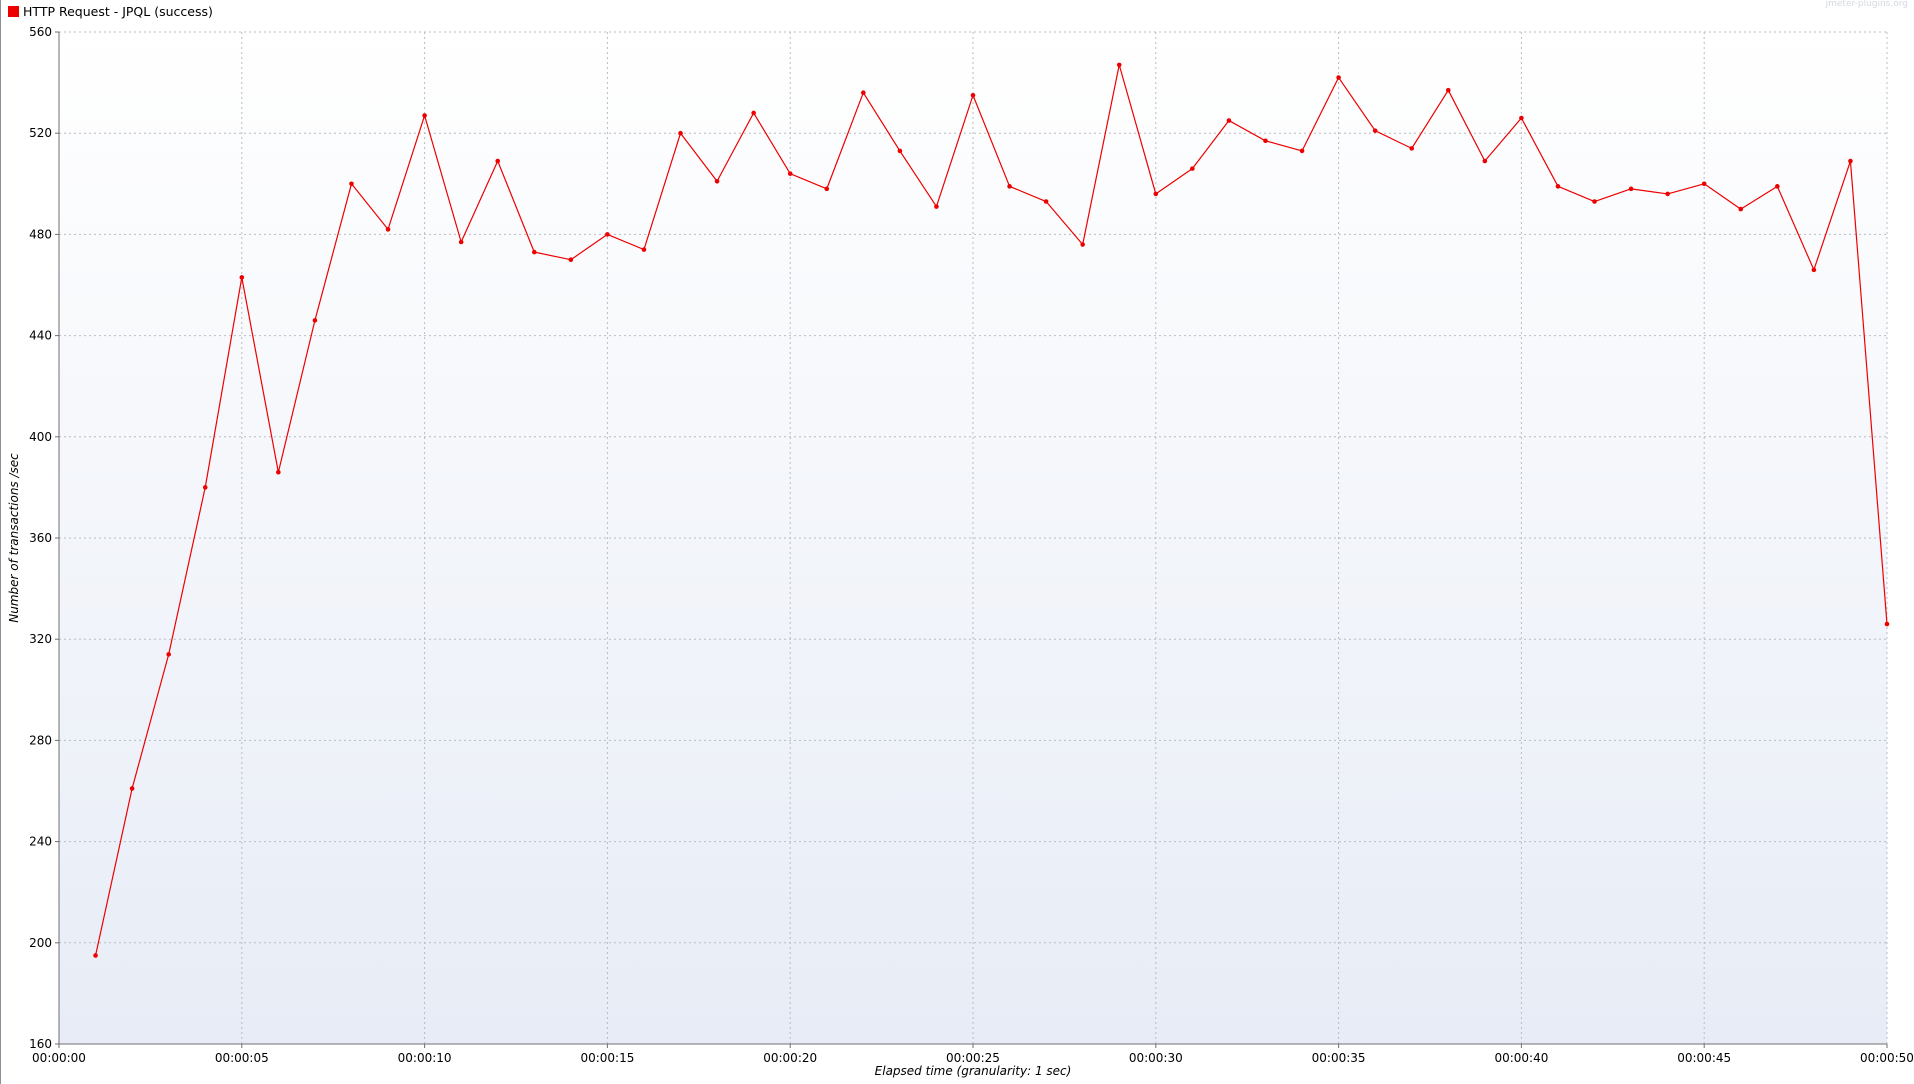  Describe the element at coordinates (40, 32) in the screenshot. I see `y-tick-label: 560` at that location.